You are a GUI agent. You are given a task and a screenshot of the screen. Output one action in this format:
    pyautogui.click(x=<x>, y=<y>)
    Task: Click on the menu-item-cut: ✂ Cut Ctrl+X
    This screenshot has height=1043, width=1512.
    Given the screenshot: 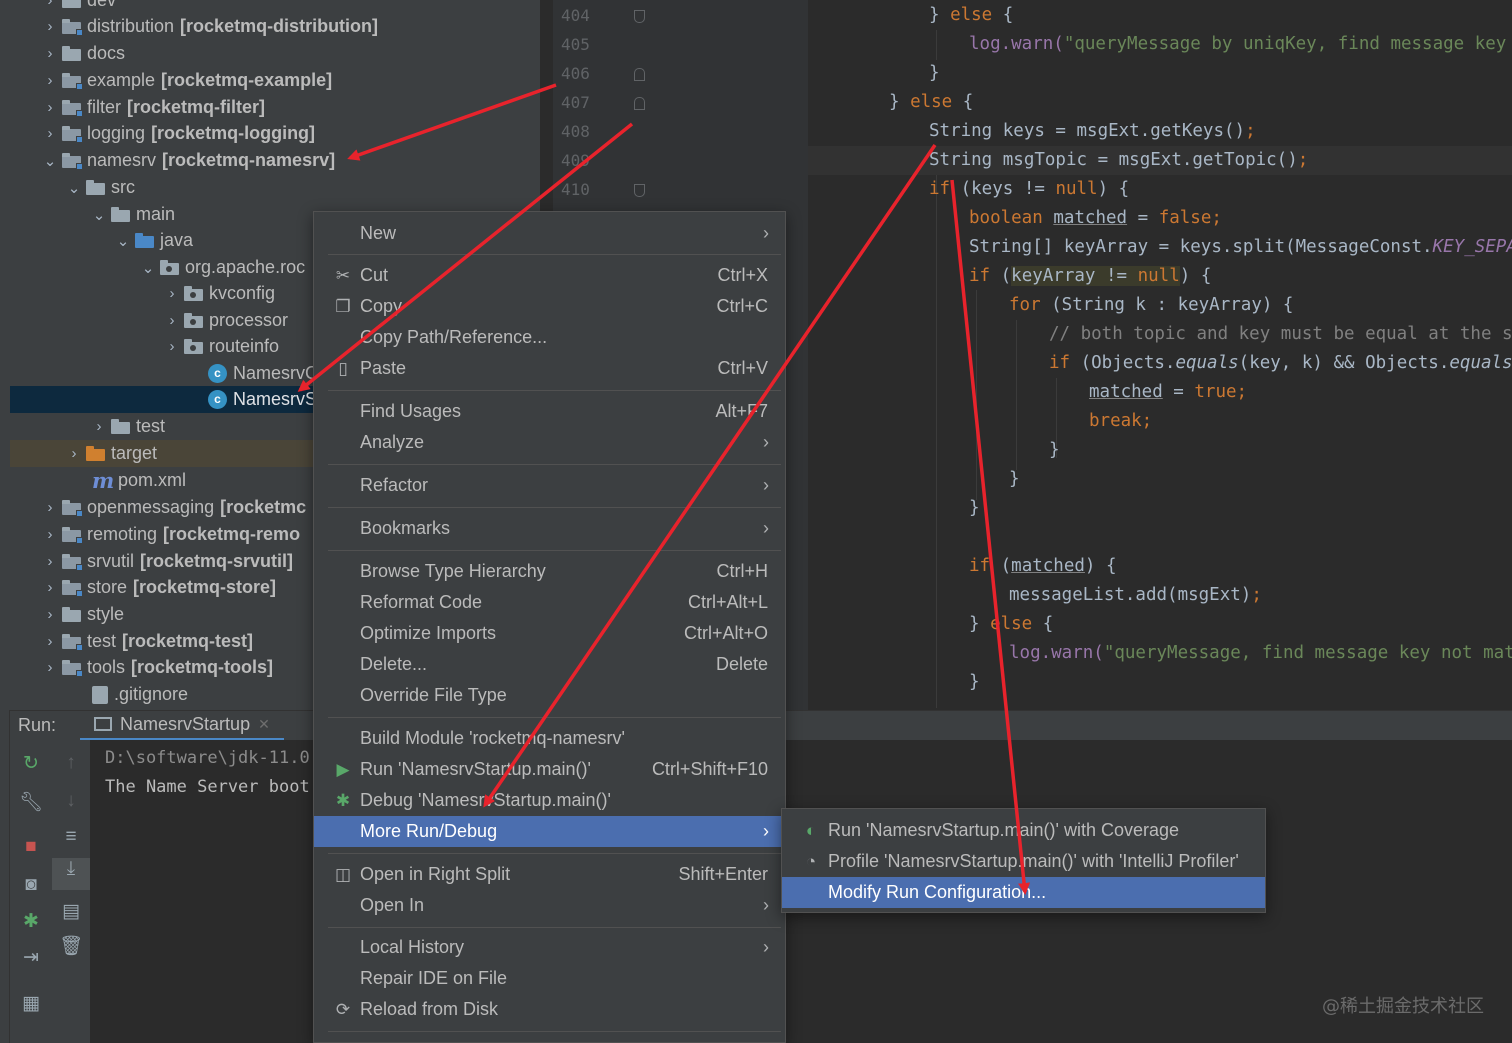 What is the action you would take?
    pyautogui.click(x=549, y=275)
    